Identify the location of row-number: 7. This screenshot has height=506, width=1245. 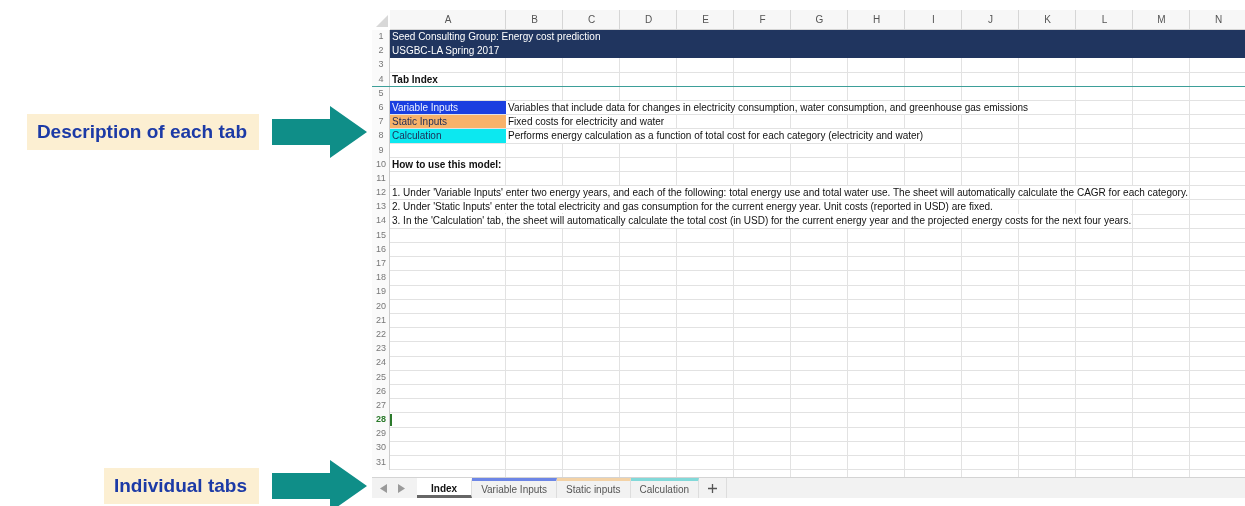
(381, 122).